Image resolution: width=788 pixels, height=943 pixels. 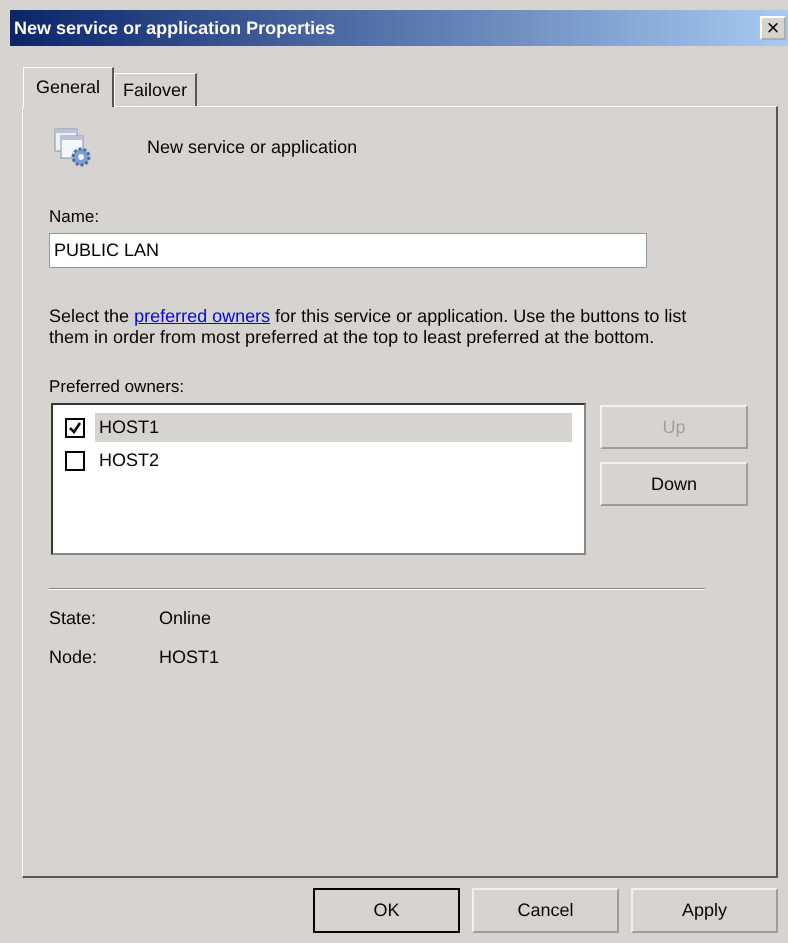 I want to click on tab: General, so click(x=68, y=87).